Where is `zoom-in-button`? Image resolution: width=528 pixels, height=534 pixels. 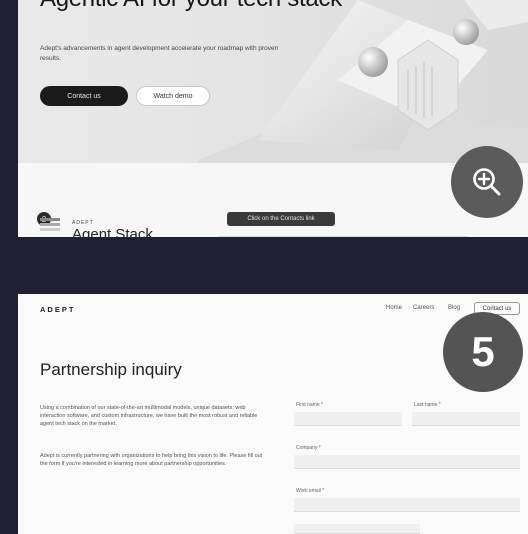 zoom-in-button is located at coordinates (487, 182).